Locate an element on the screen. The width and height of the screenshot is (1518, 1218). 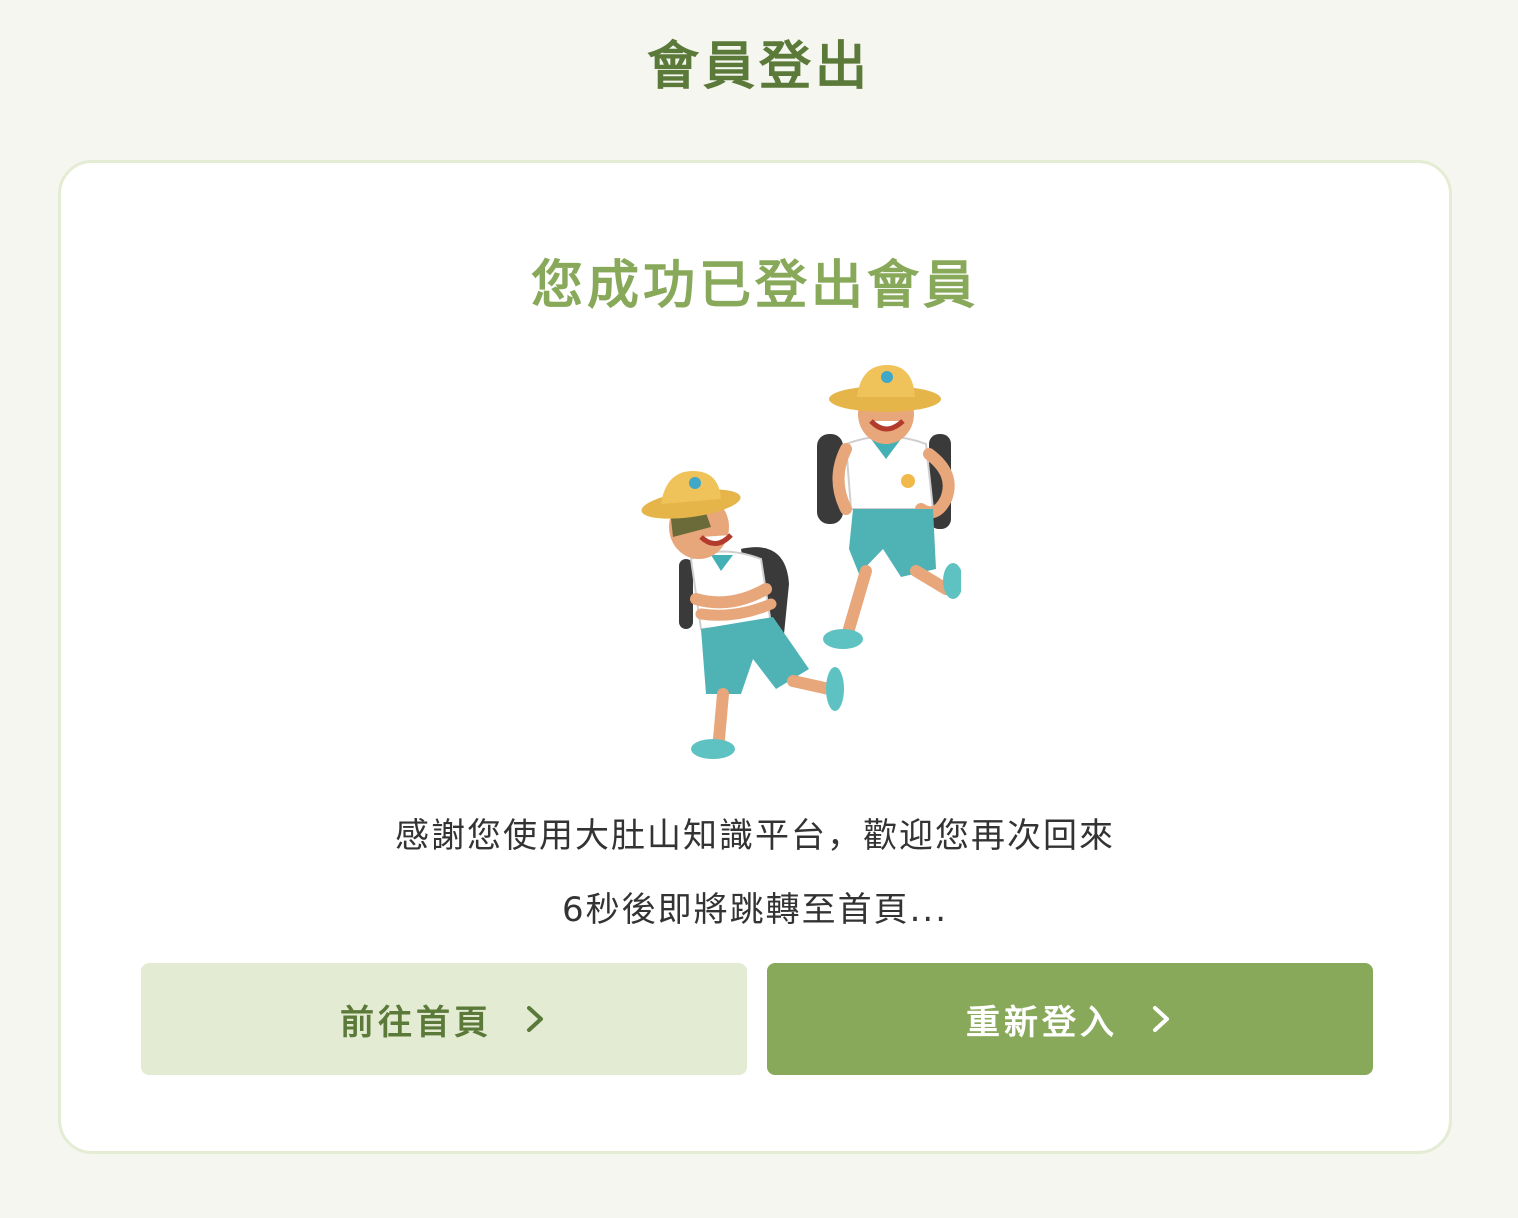
logout-success-title: 您成功已登出會員 is located at coordinates (754, 286).